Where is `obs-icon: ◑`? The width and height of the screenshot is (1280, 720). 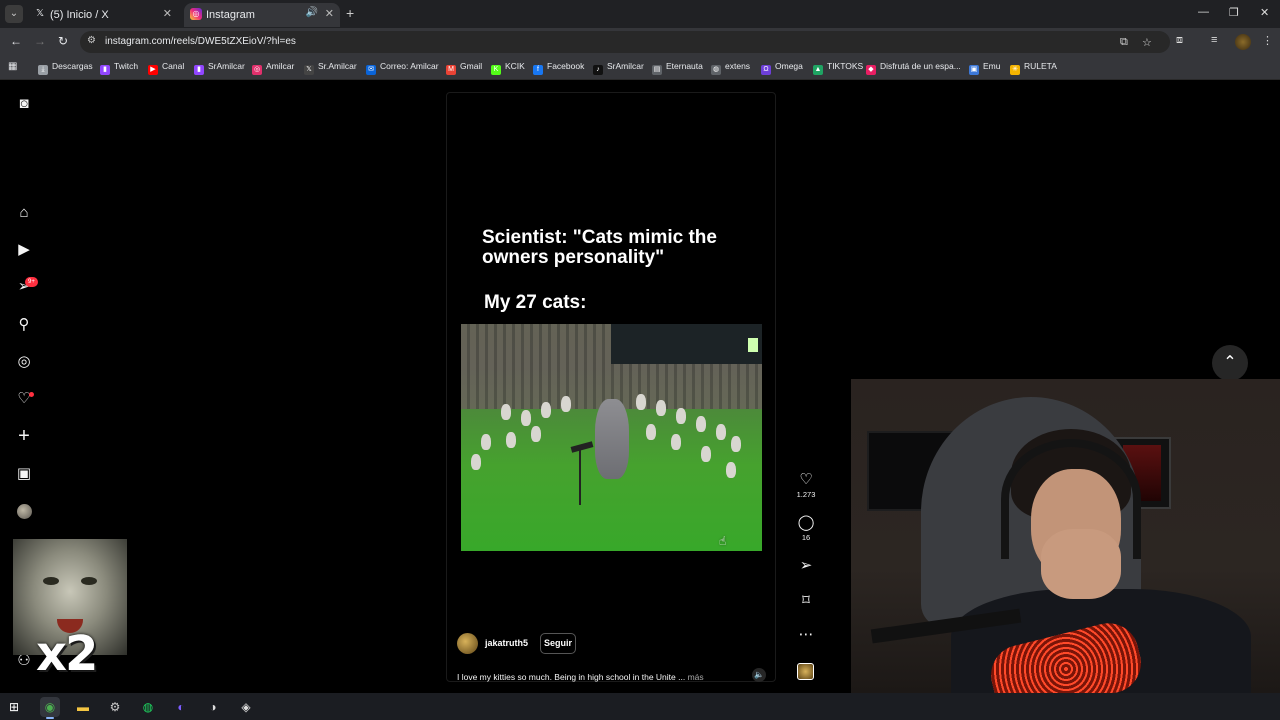
obs-icon: ◑ is located at coordinates (213, 707).